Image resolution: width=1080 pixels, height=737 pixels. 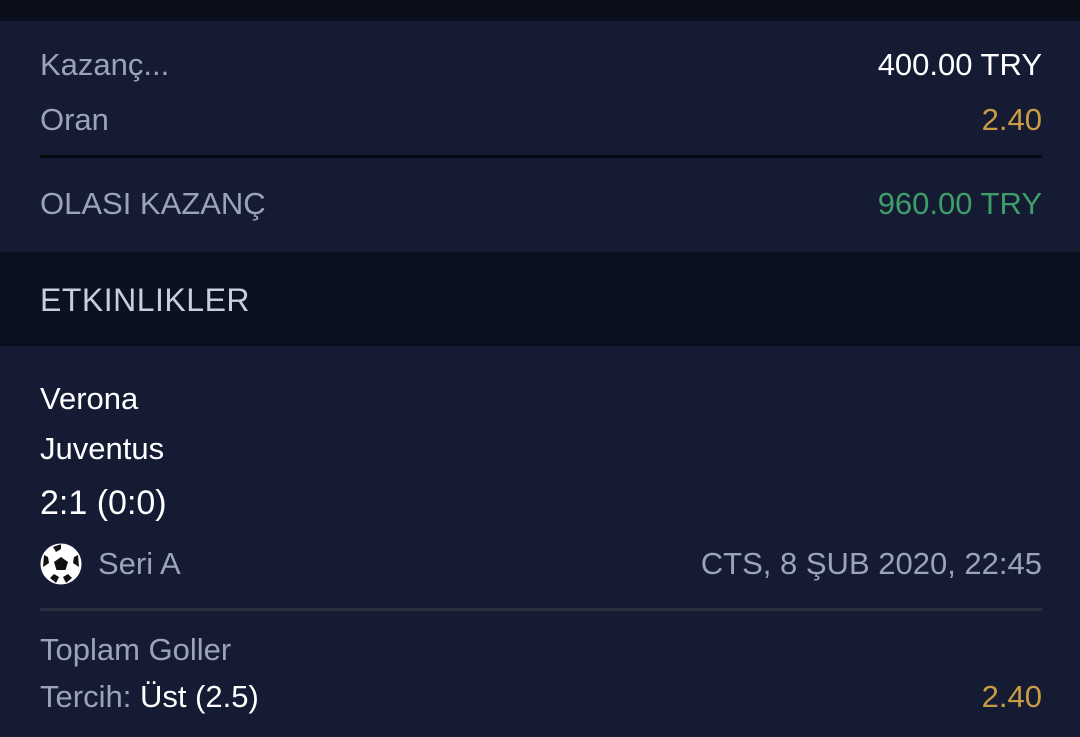 I want to click on pick-label: Tercih:, so click(x=86, y=696).